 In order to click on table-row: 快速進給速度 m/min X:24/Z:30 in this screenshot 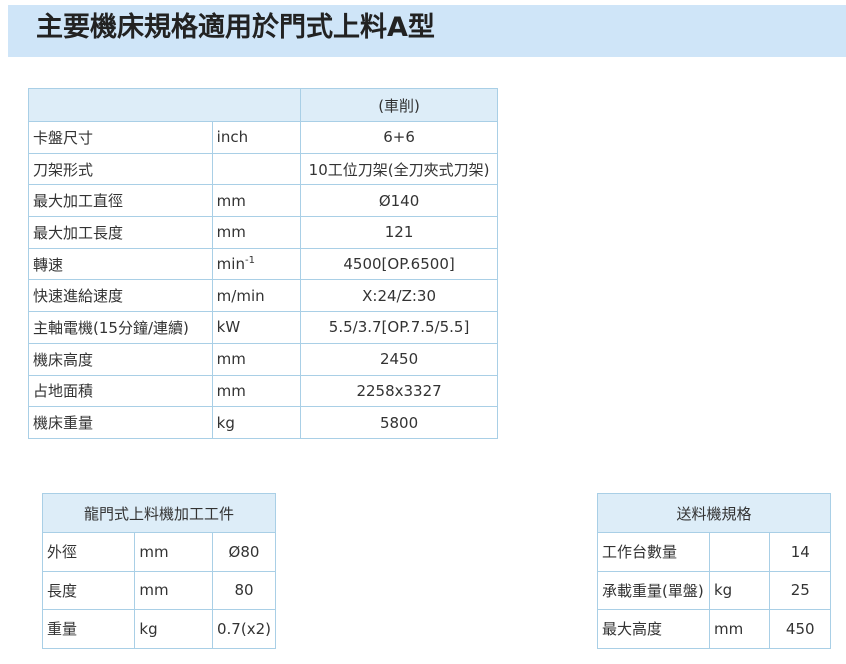, I will do `click(263, 296)`.